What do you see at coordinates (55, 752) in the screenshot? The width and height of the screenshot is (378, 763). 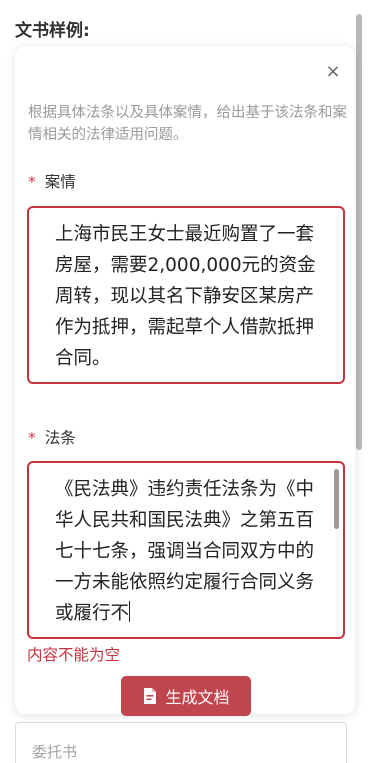 I see `power-of-attorney-placeholder: 委托书` at bounding box center [55, 752].